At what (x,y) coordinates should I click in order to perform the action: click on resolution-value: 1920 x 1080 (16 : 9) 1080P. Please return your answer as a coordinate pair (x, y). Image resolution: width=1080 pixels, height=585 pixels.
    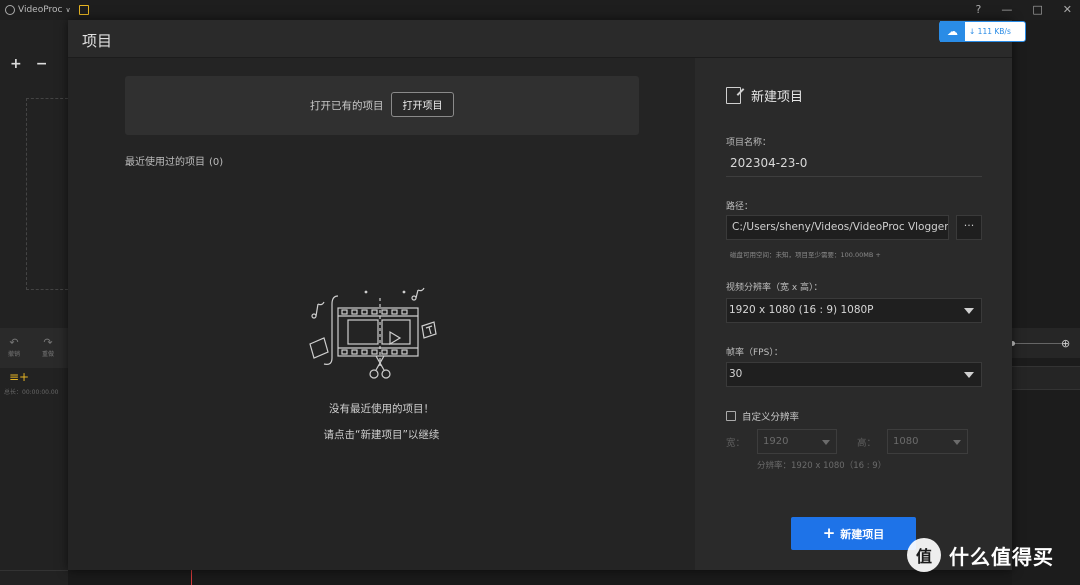
    Looking at the image, I should click on (801, 310).